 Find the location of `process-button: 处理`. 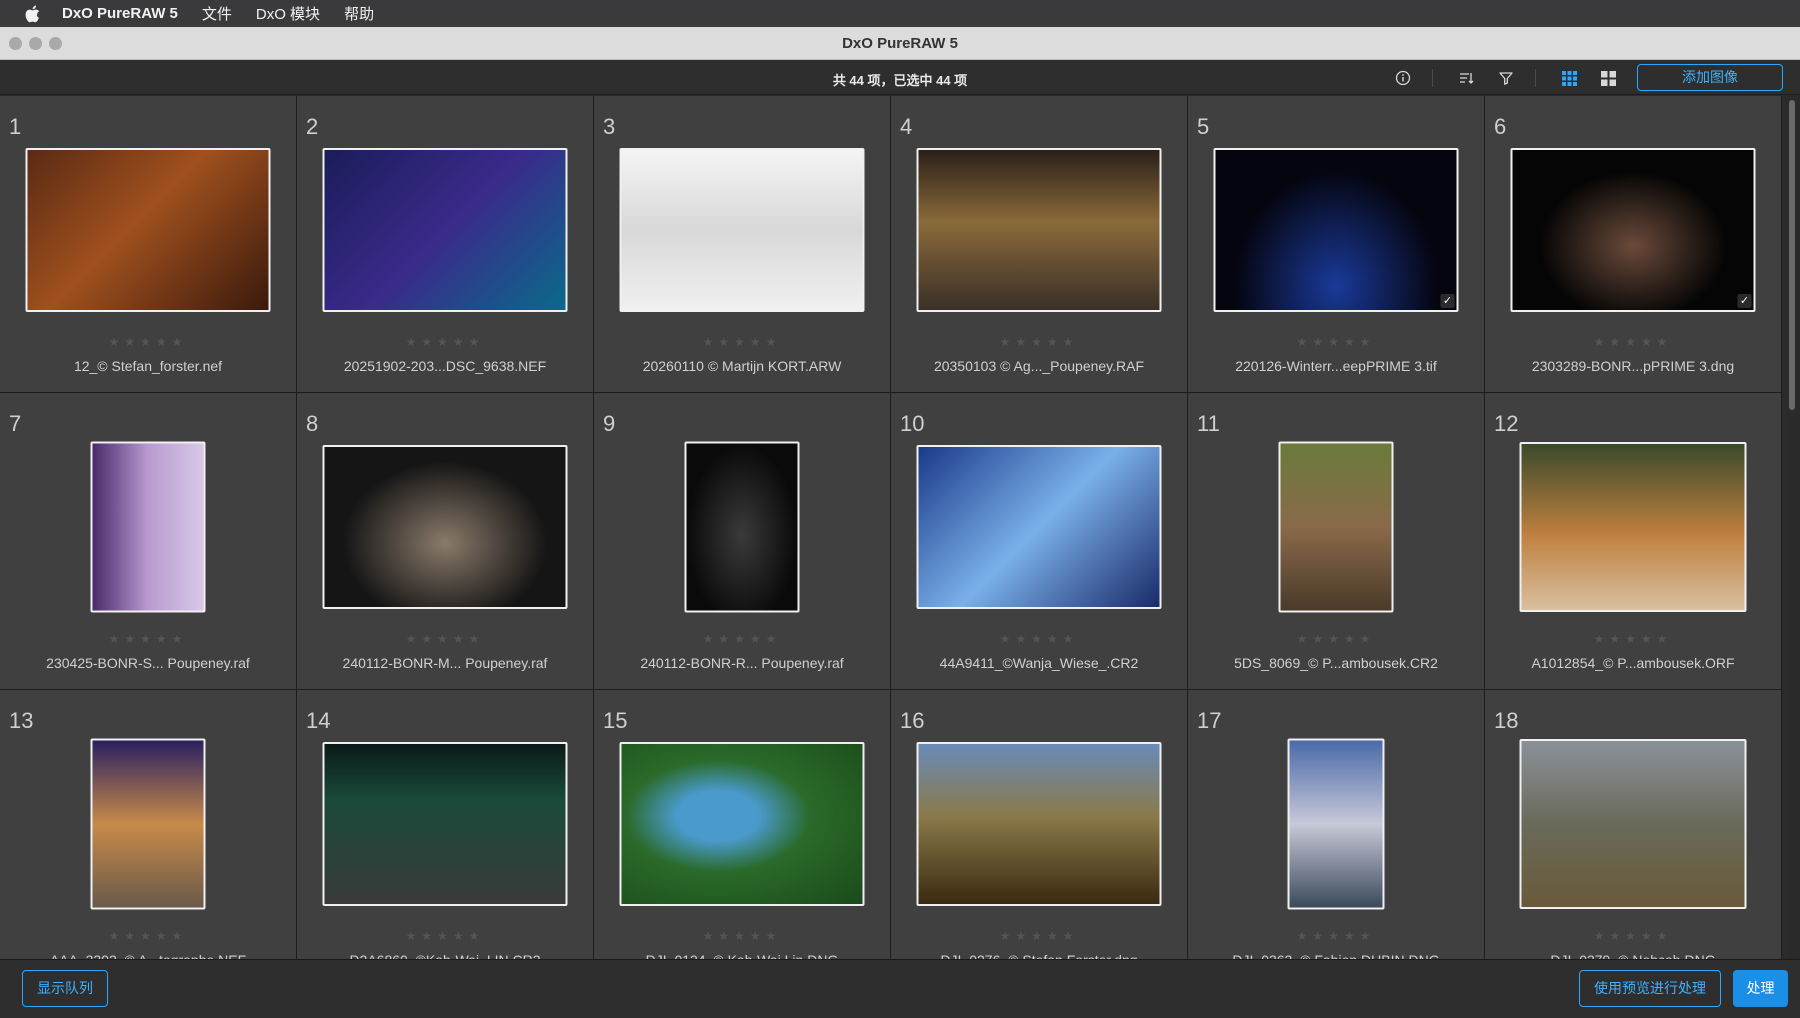

process-button: 处理 is located at coordinates (1760, 988).